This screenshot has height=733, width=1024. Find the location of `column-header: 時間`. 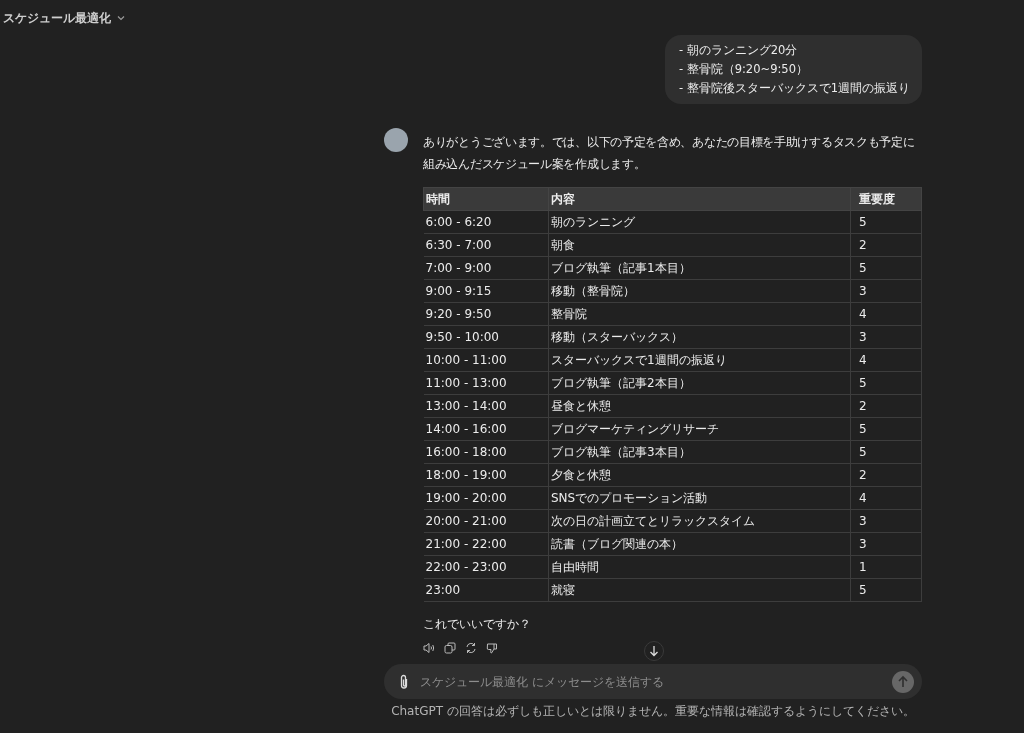

column-header: 時間 is located at coordinates (486, 199).